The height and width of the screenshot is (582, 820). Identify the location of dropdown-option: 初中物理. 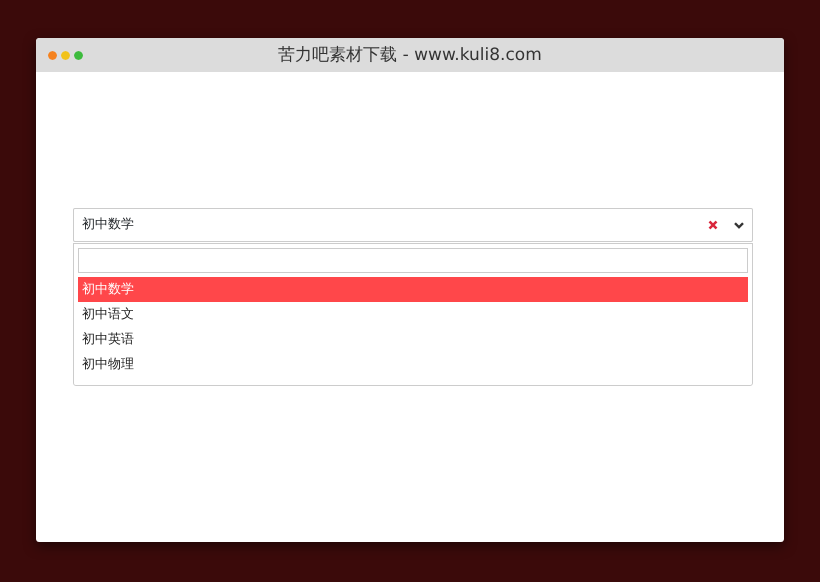
(413, 364).